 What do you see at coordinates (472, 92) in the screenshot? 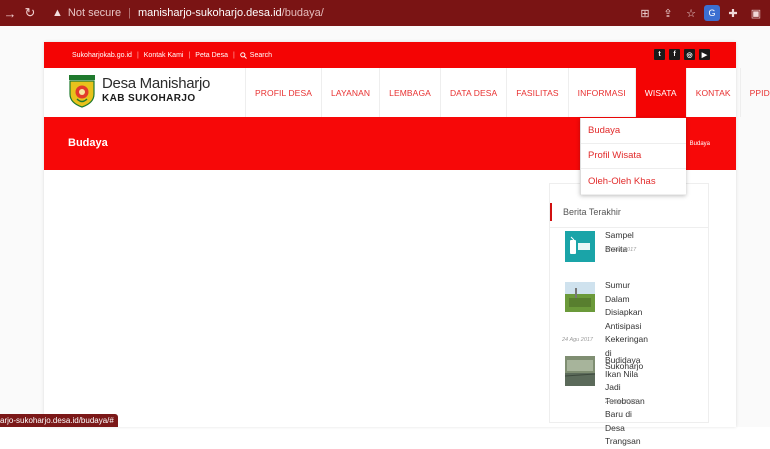
I see `nav-data-desa: DATA DESA` at bounding box center [472, 92].